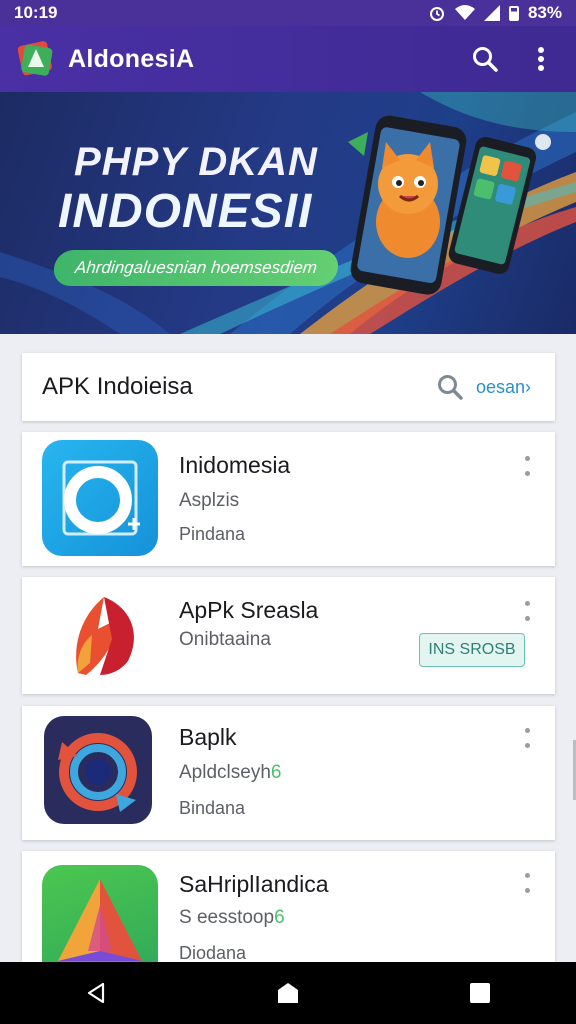  I want to click on app-category: Pindana, so click(212, 534).